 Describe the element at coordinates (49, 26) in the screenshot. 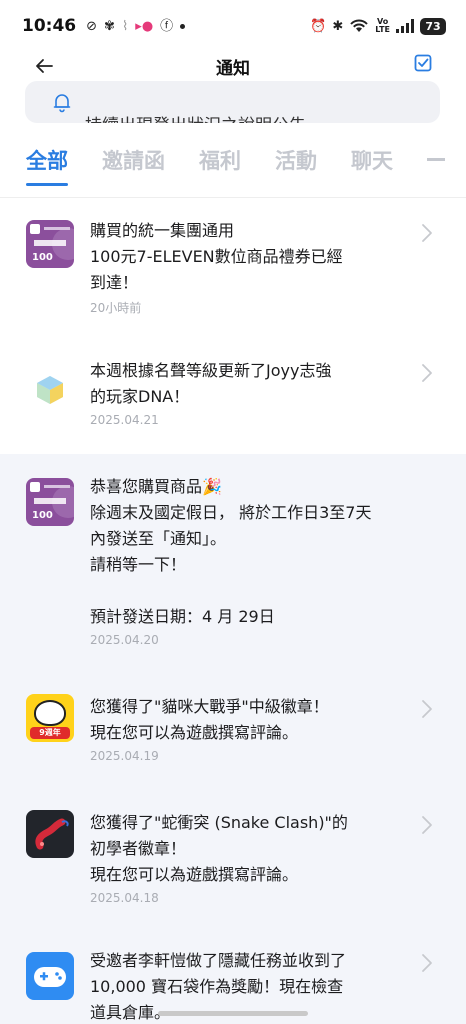

I see `clock: 10:46` at that location.